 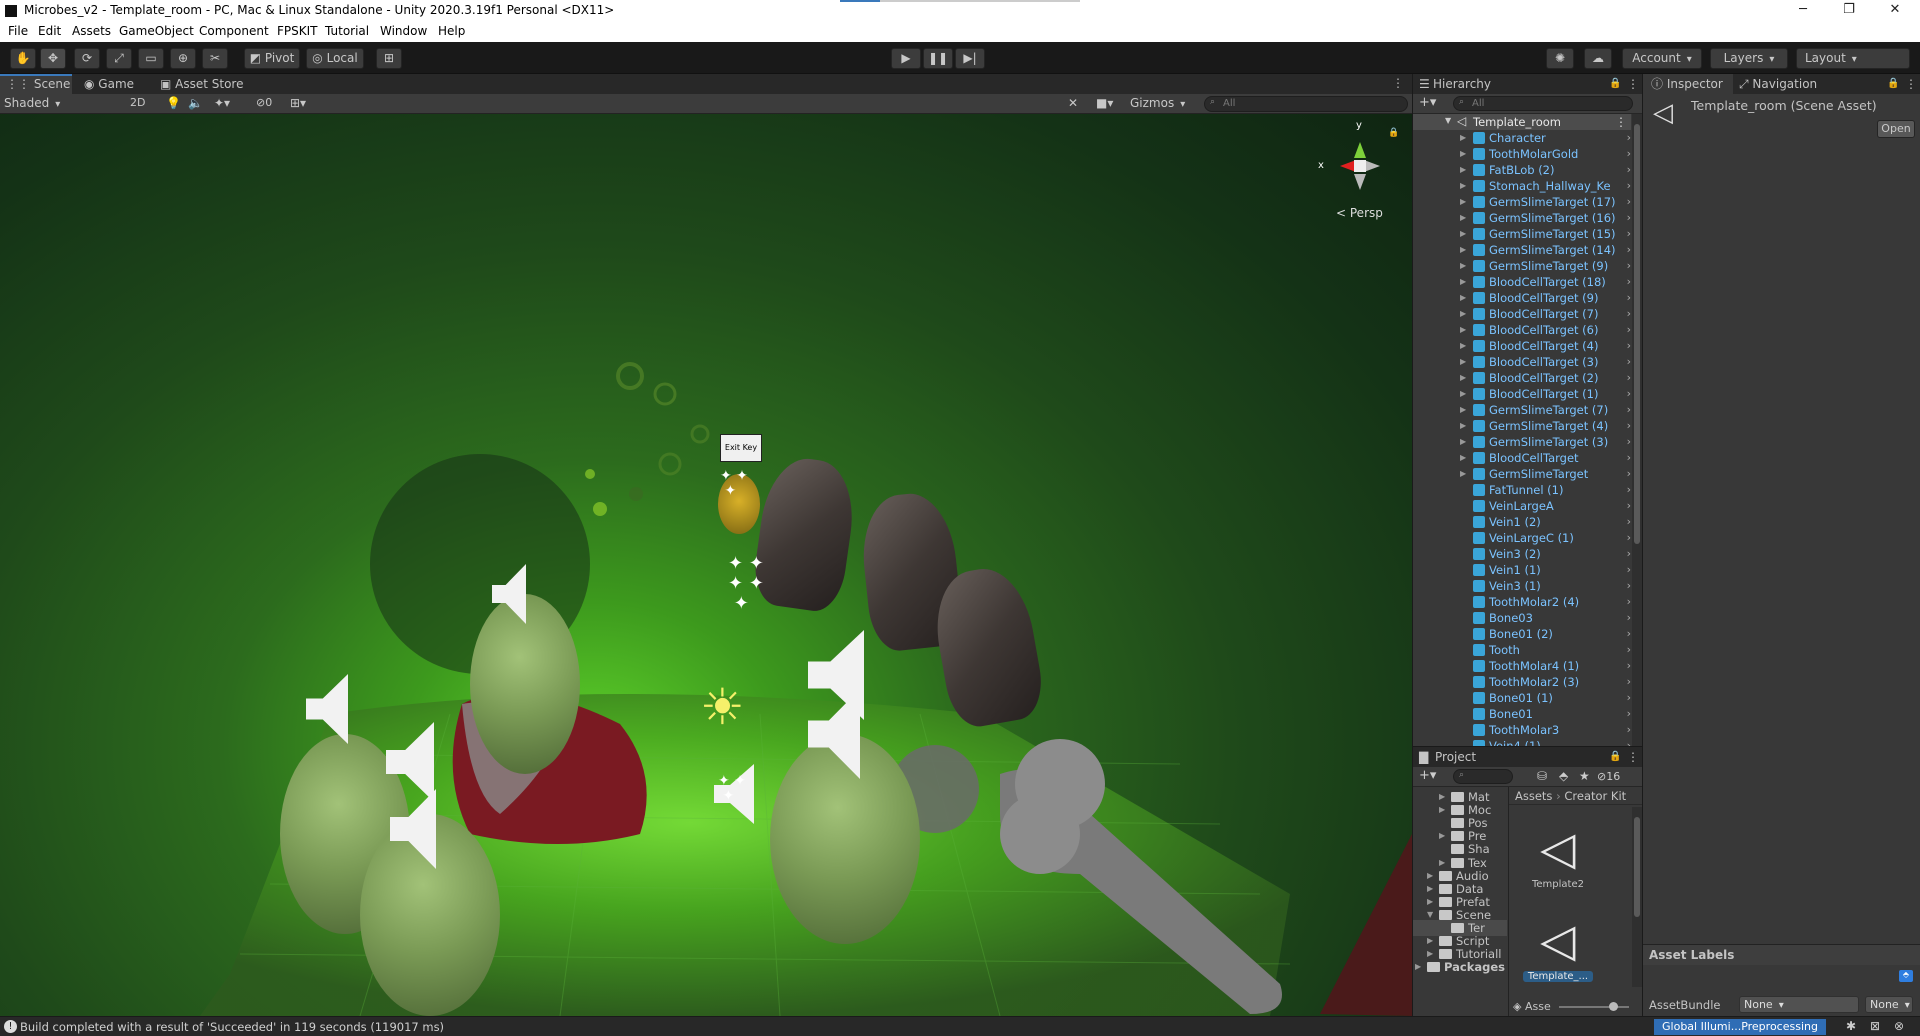 I want to click on hierarchy-item: ▶ FatBLob (2) ›, so click(x=1522, y=170).